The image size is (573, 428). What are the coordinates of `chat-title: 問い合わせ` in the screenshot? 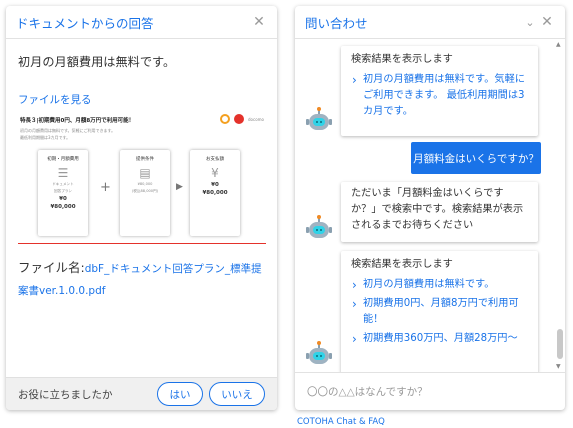 It's located at (336, 23).